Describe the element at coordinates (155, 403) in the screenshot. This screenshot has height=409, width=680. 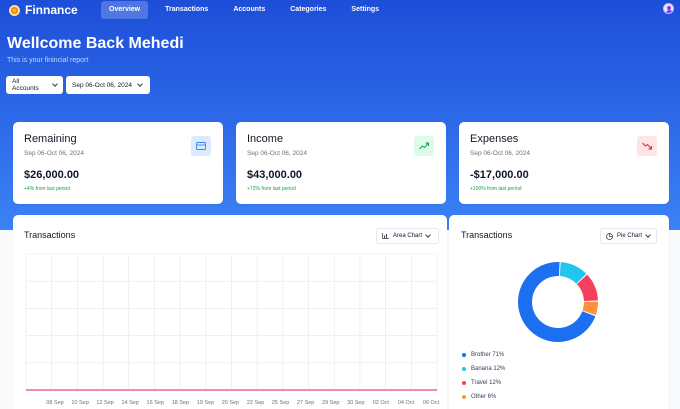
I see `x-tick-label: 16 Sep` at that location.